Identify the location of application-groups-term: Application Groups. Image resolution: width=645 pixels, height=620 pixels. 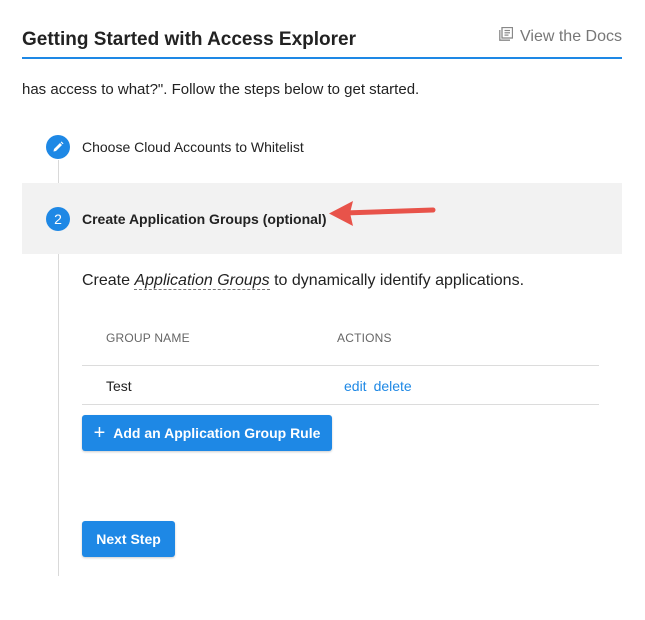
(202, 281).